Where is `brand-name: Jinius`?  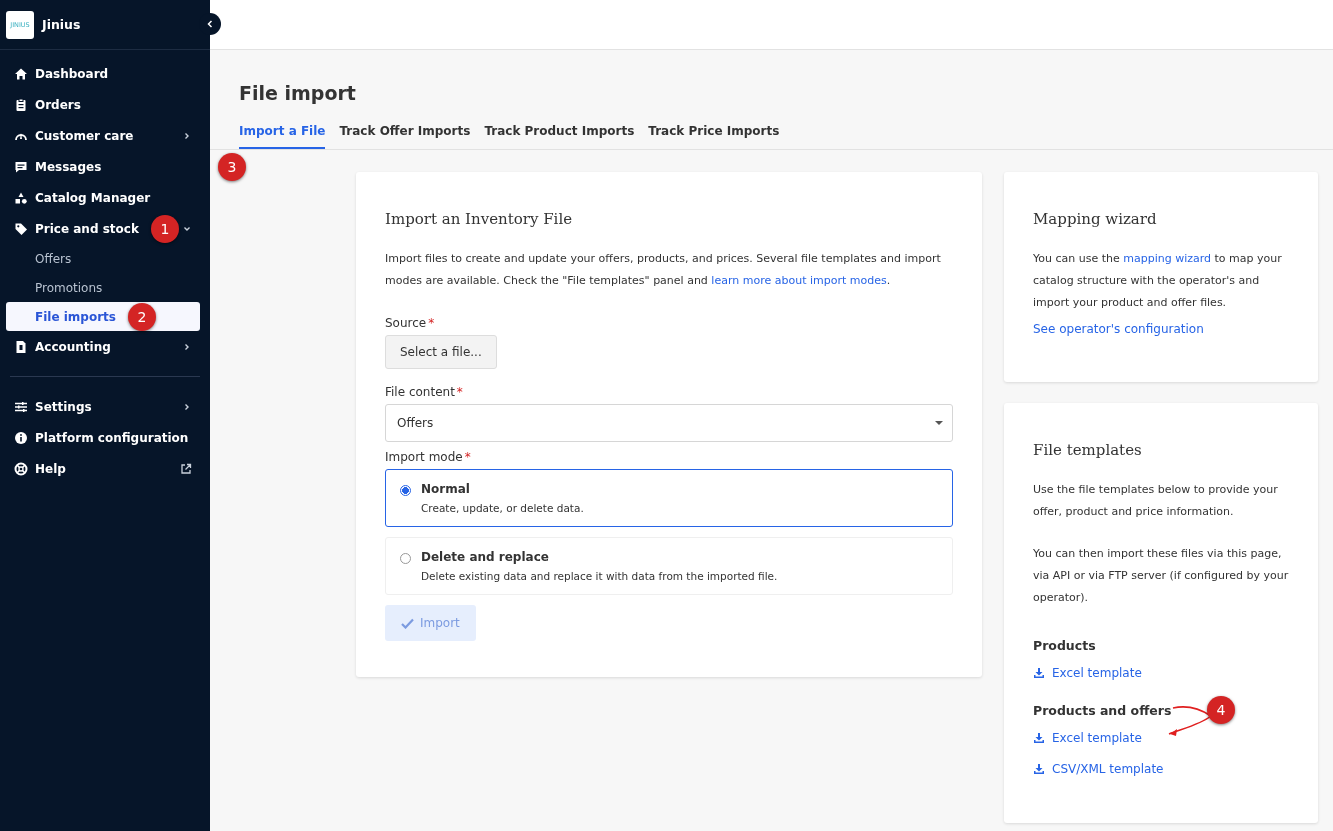 brand-name: Jinius is located at coordinates (61, 24).